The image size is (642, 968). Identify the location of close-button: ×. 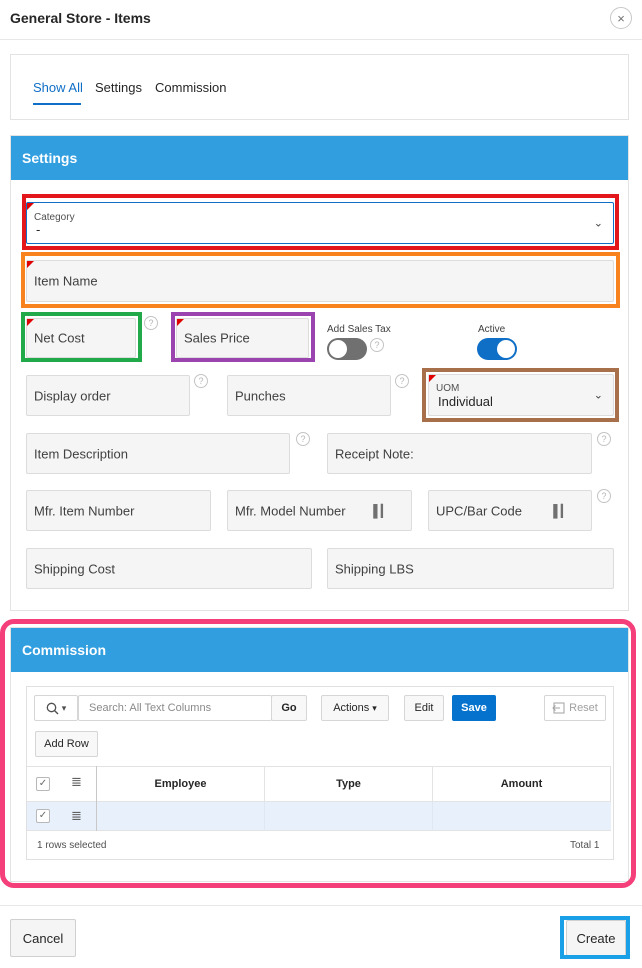
(621, 18).